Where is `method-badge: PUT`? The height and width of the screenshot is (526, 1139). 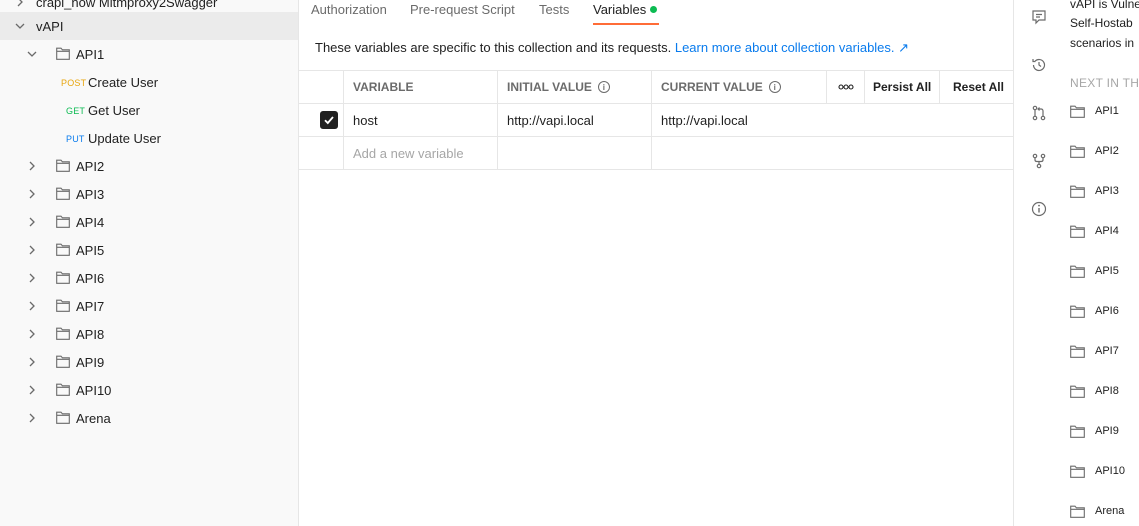
method-badge: PUT is located at coordinates (75, 139).